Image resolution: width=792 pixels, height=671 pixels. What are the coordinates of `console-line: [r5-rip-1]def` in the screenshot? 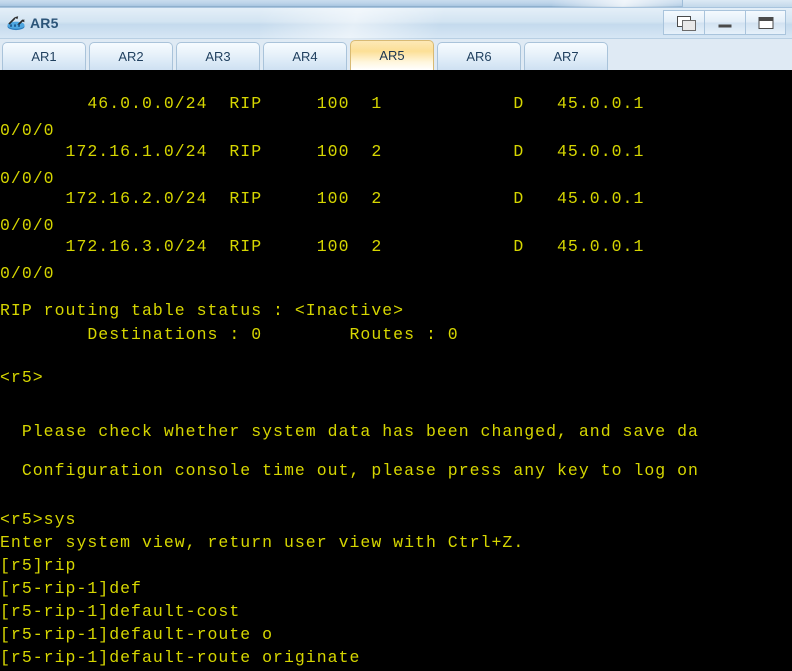 It's located at (71, 588).